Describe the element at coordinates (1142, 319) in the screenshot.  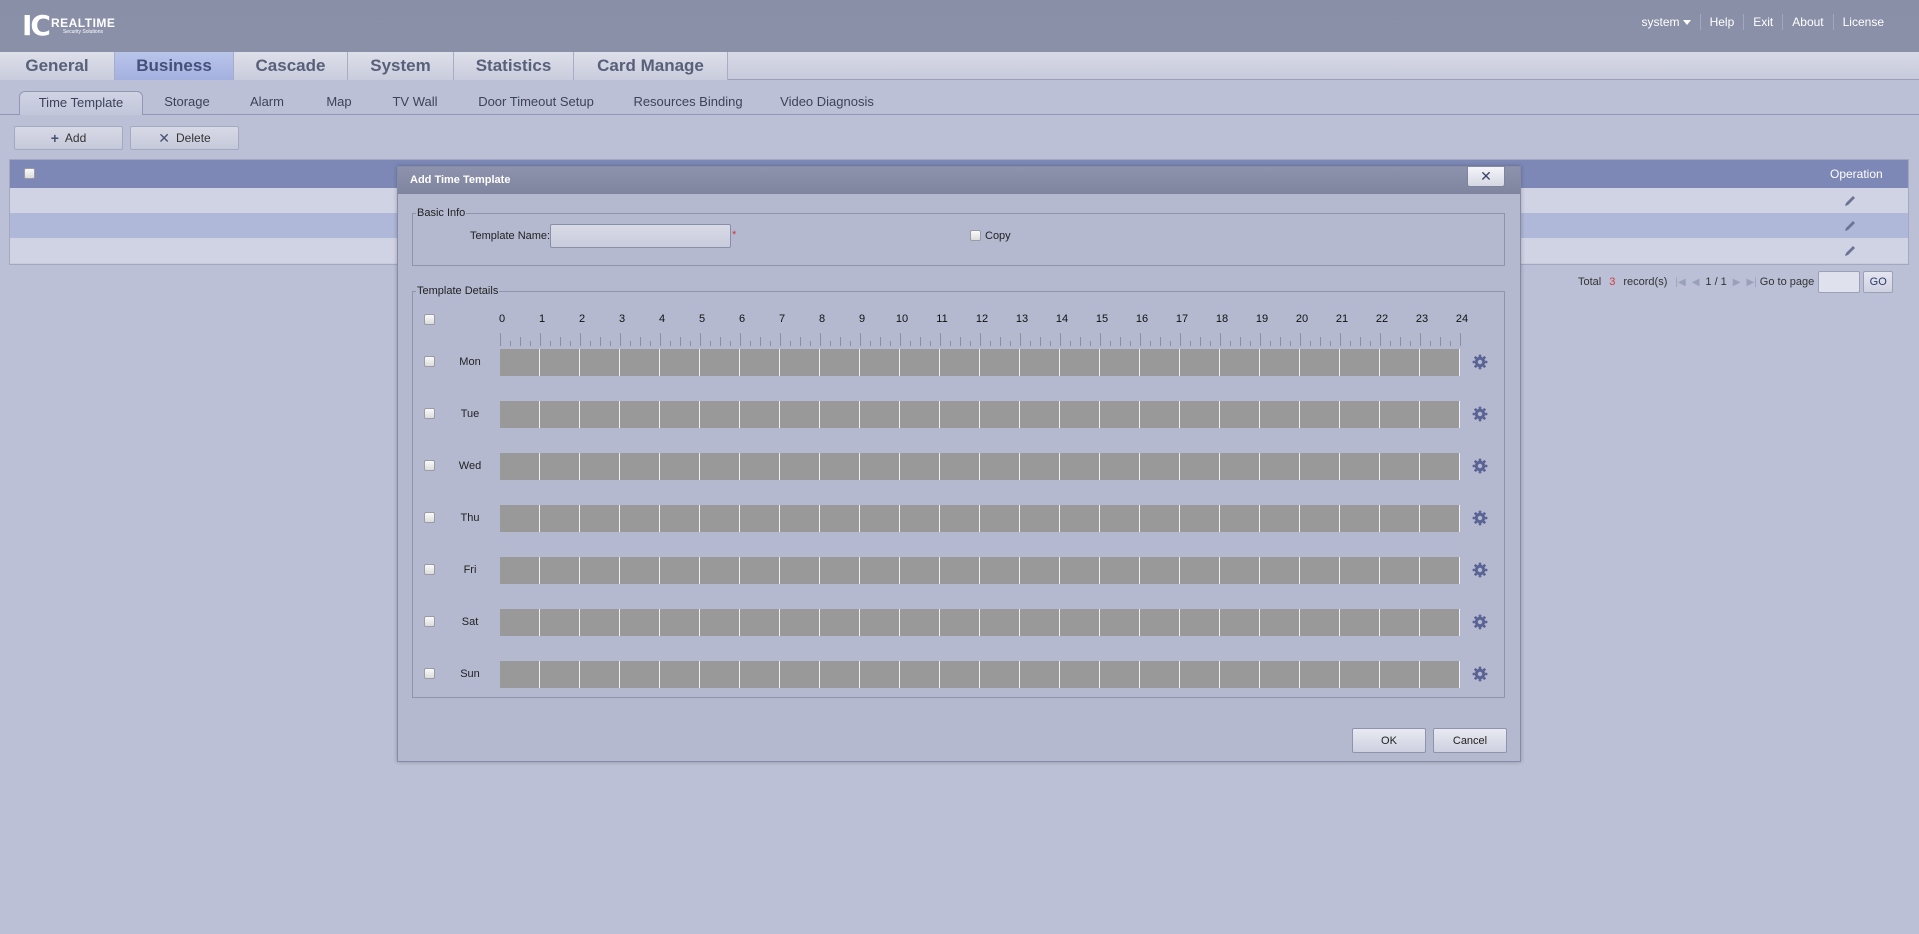
I see `hour-label: 16` at that location.